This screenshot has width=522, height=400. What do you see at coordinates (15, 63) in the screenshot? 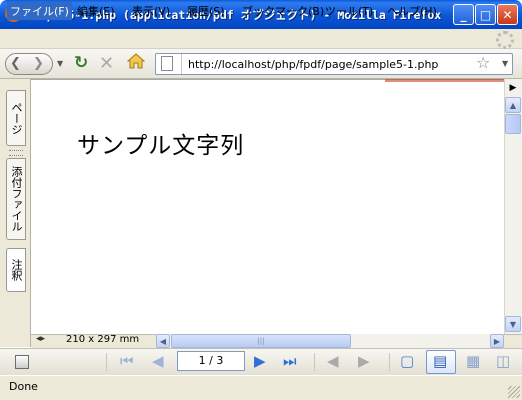
I see `back-icon: ❮` at bounding box center [15, 63].